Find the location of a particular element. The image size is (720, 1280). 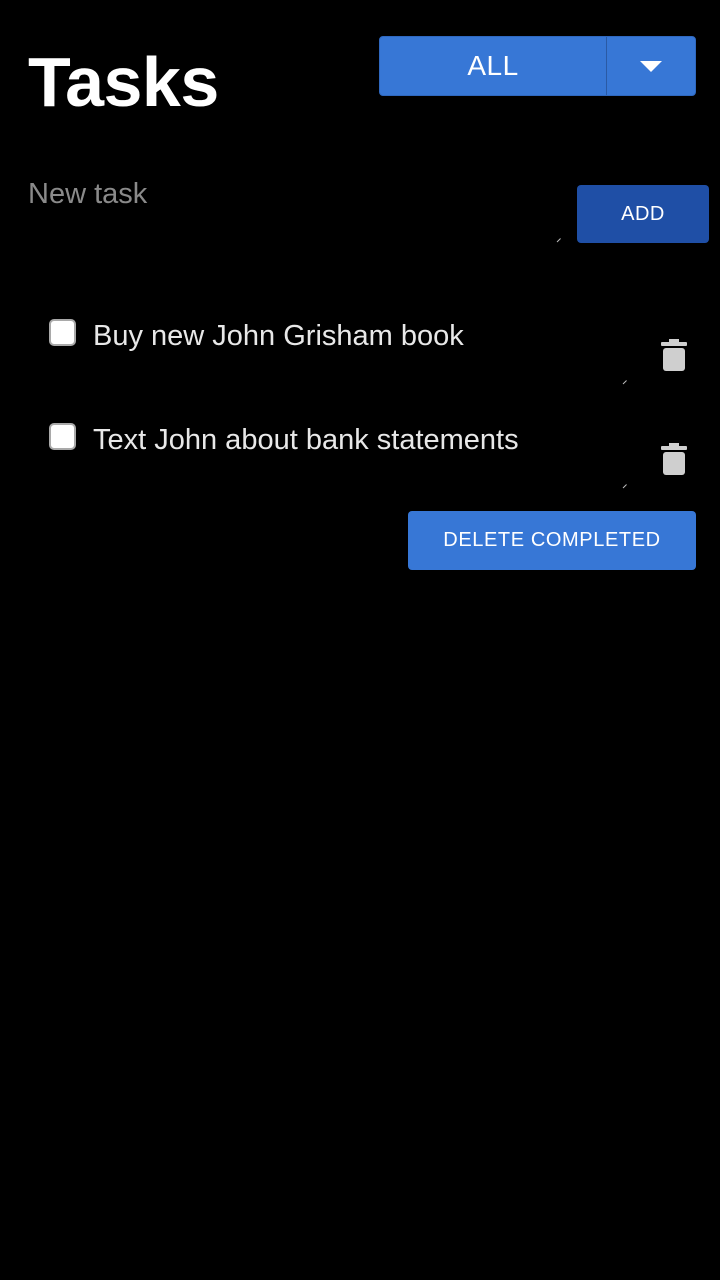

task-text: Text John about bank statements is located at coordinates (306, 440).